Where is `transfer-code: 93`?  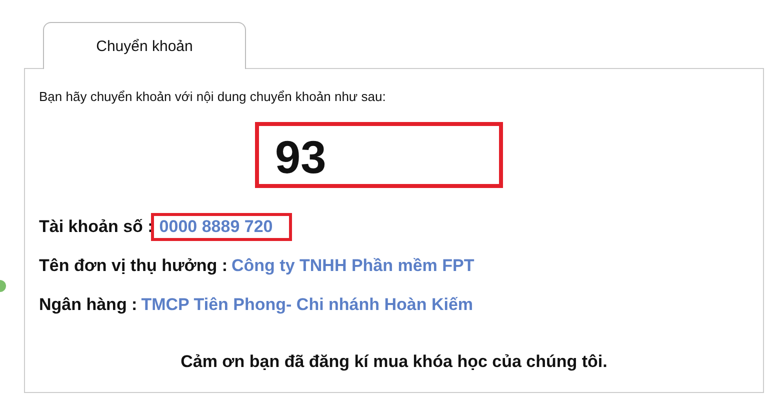 transfer-code: 93 is located at coordinates (379, 155).